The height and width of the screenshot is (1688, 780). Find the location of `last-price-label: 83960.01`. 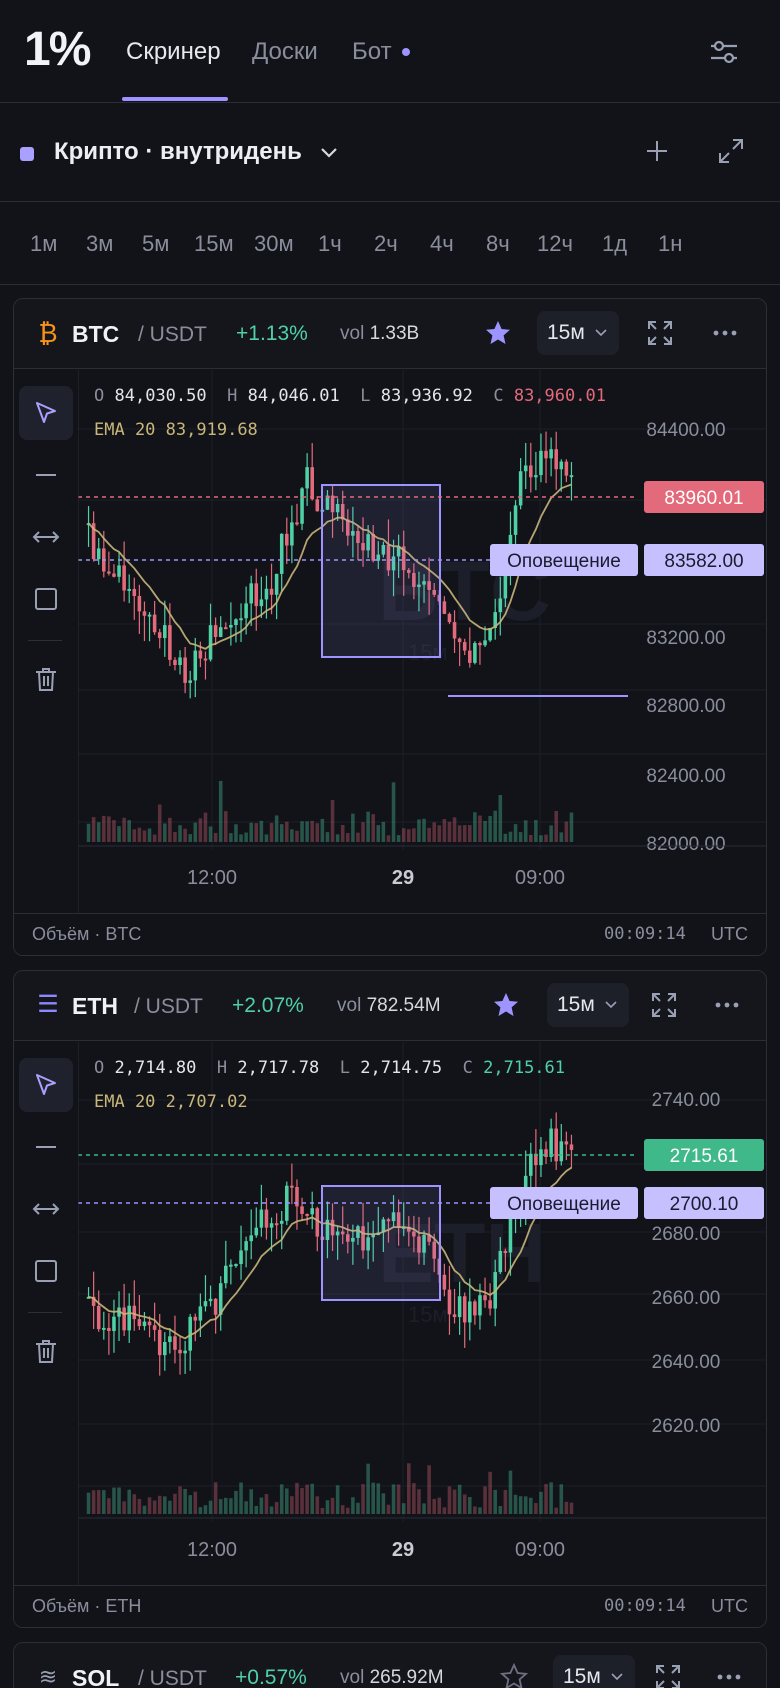

last-price-label: 83960.01 is located at coordinates (703, 498).